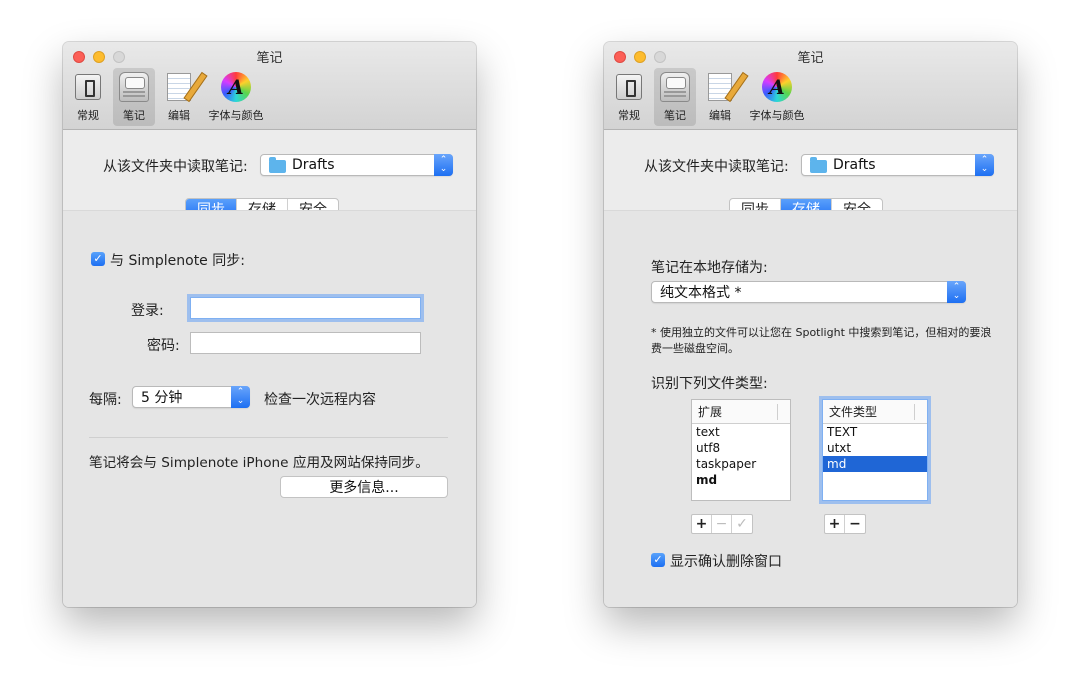 This screenshot has height=690, width=1080. Describe the element at coordinates (875, 412) in the screenshot. I see `filetypes-header: 文件类型` at that location.